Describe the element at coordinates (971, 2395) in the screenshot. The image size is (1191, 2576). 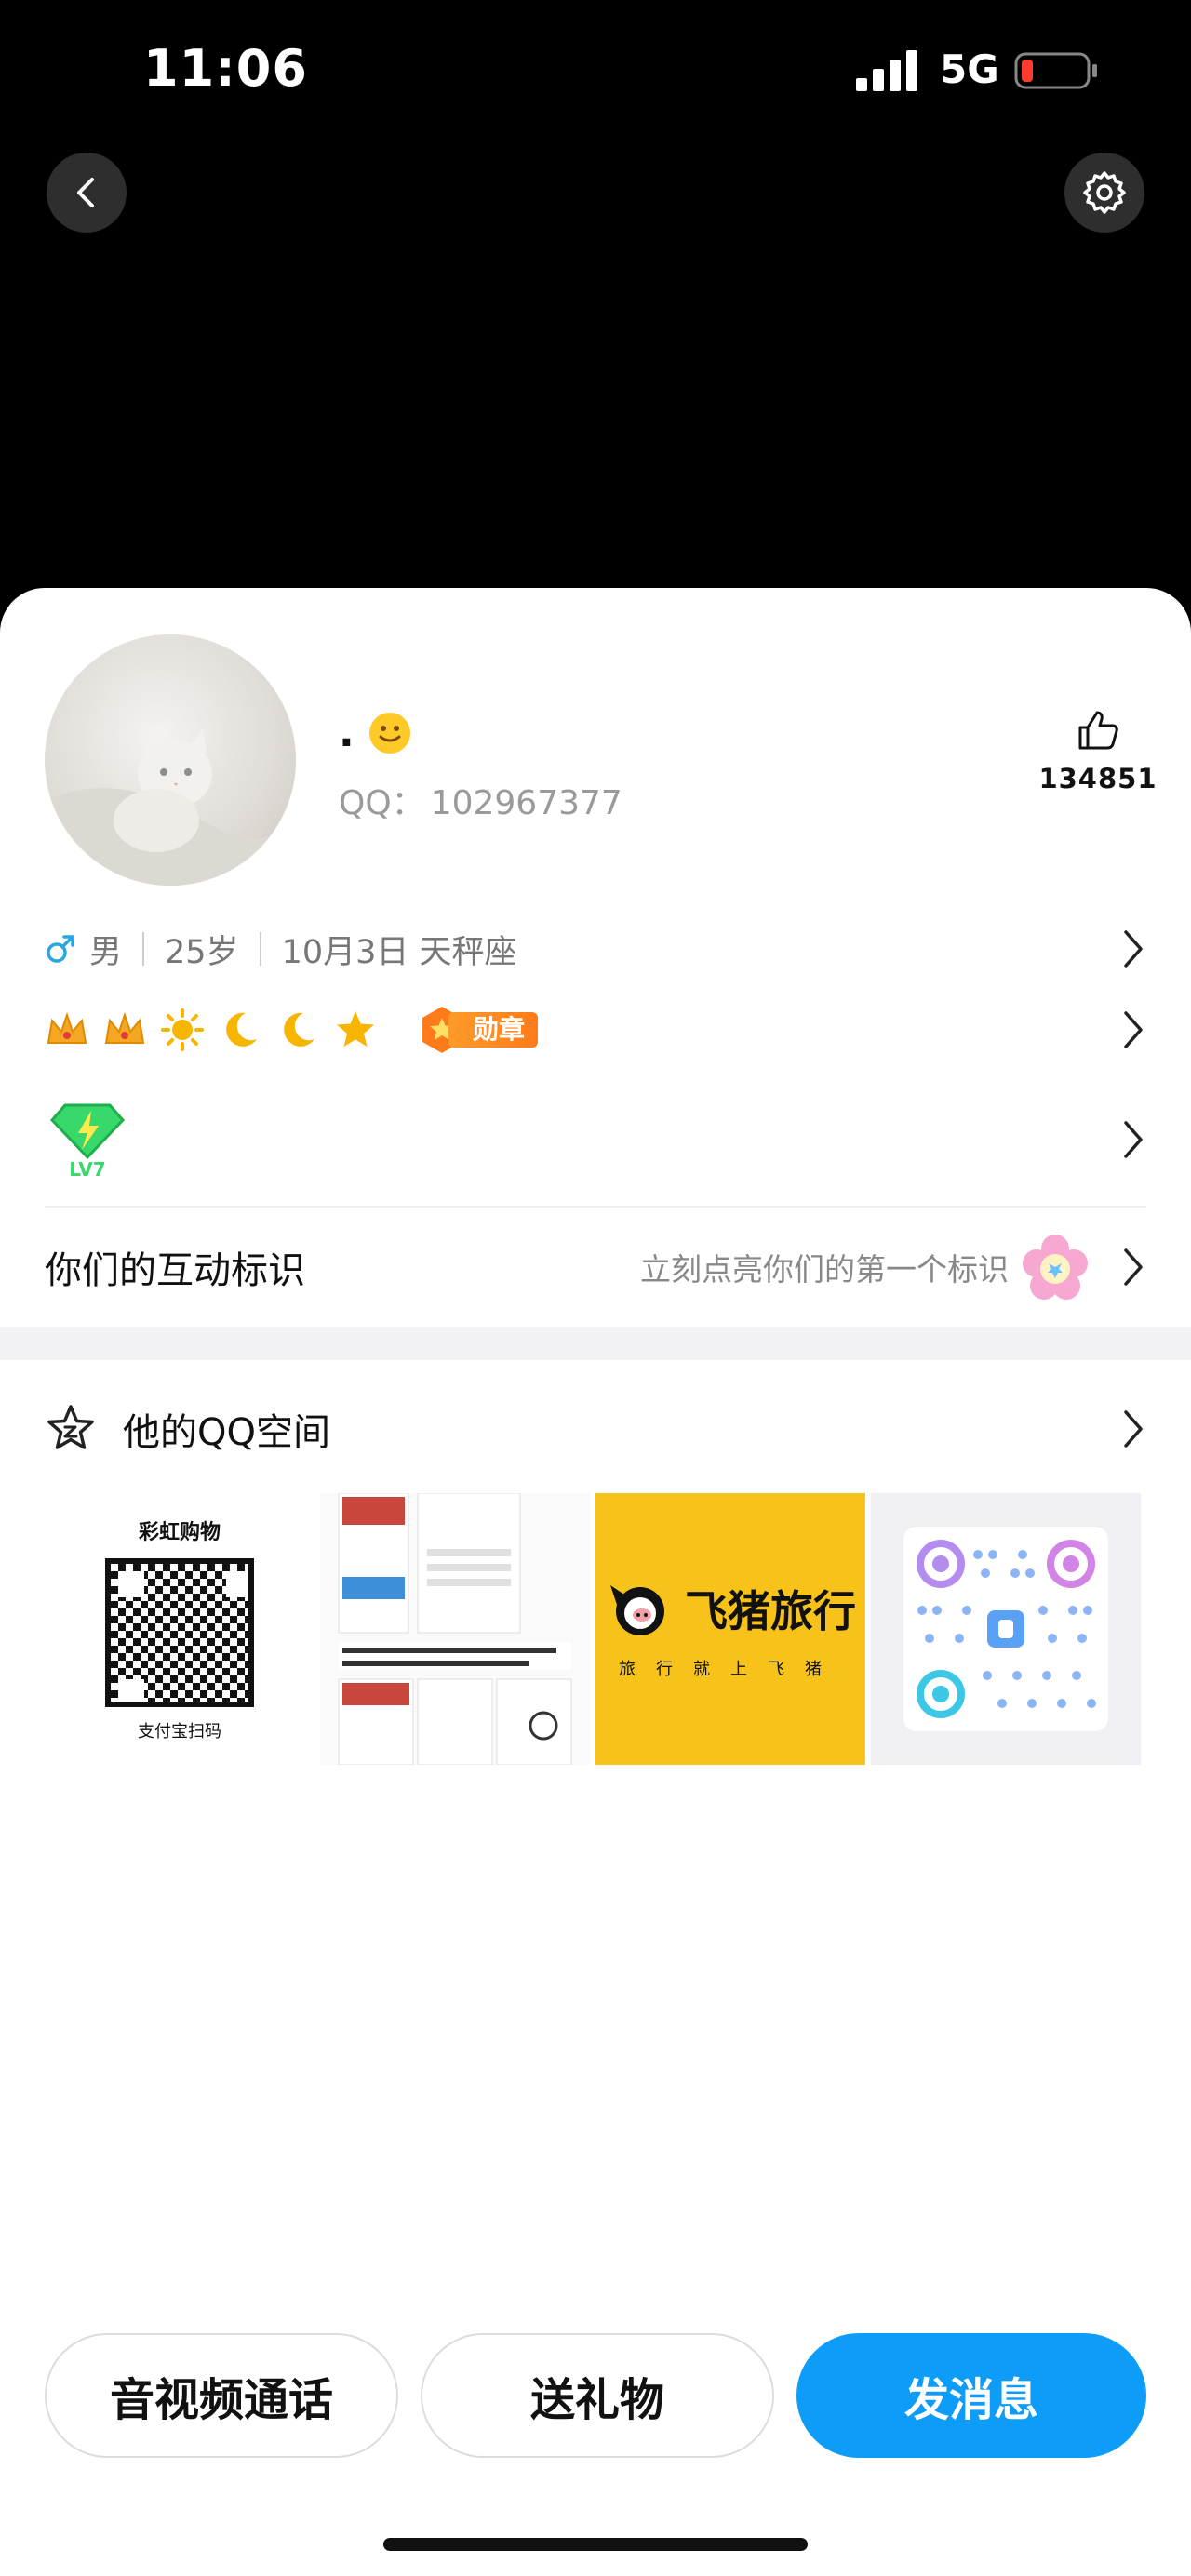
I see `send-message-button: 发消息` at that location.